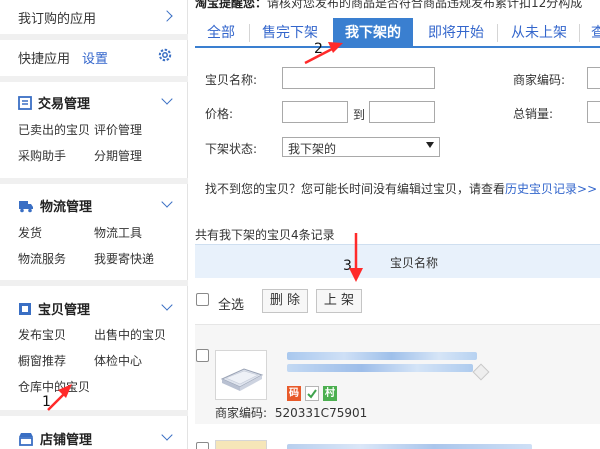 The image size is (600, 449). I want to click on price-max-input, so click(402, 112).